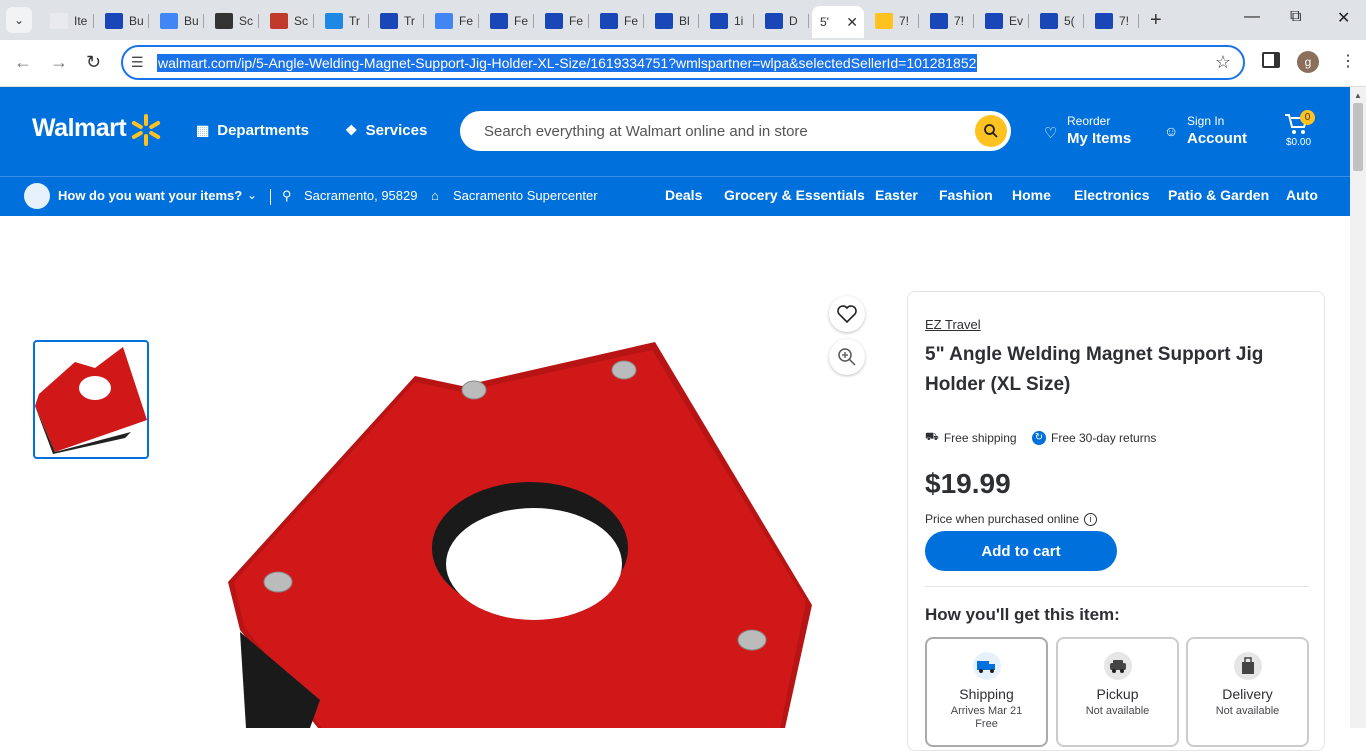 The width and height of the screenshot is (1366, 751). Describe the element at coordinates (896, 195) in the screenshot. I see `nav-easter: Easter` at that location.